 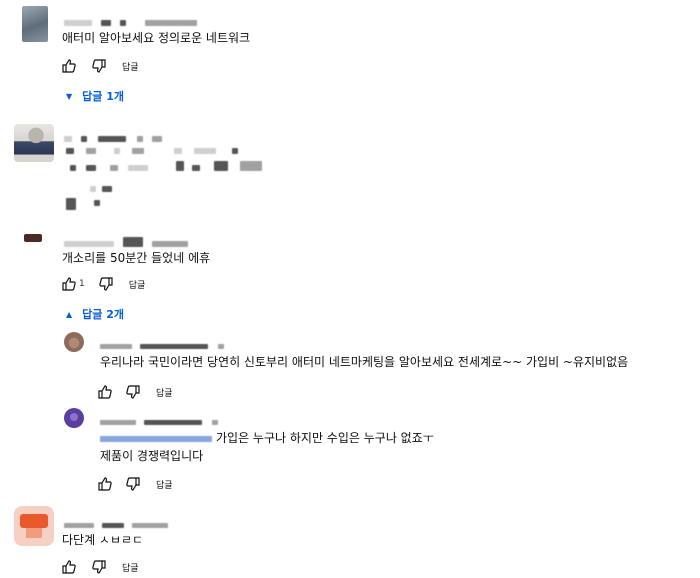 What do you see at coordinates (156, 438) in the screenshot?
I see `mention-link-blurred` at bounding box center [156, 438].